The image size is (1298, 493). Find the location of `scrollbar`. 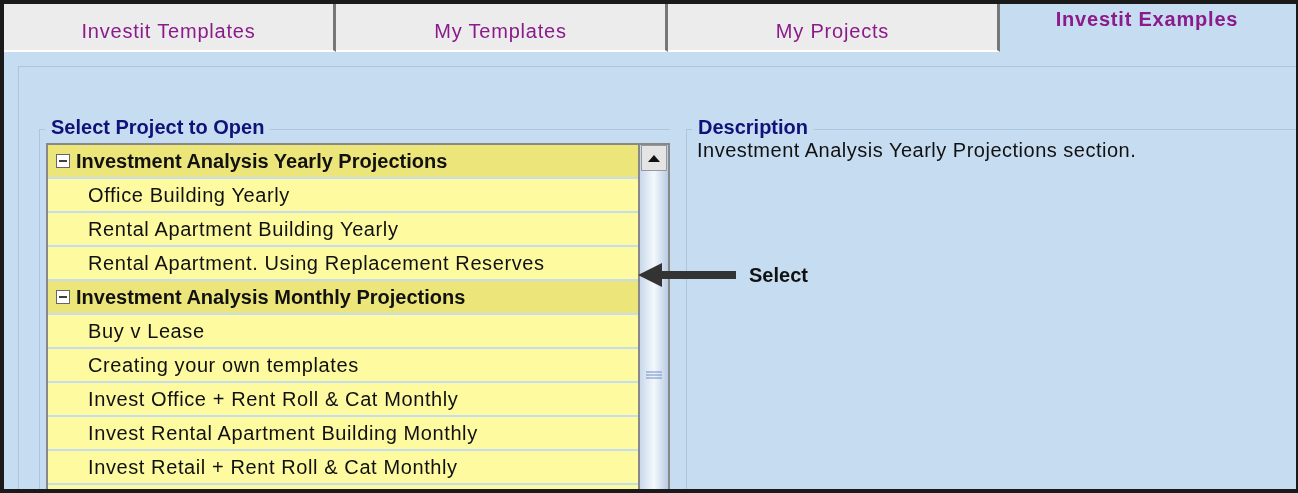

scrollbar is located at coordinates (655, 316).